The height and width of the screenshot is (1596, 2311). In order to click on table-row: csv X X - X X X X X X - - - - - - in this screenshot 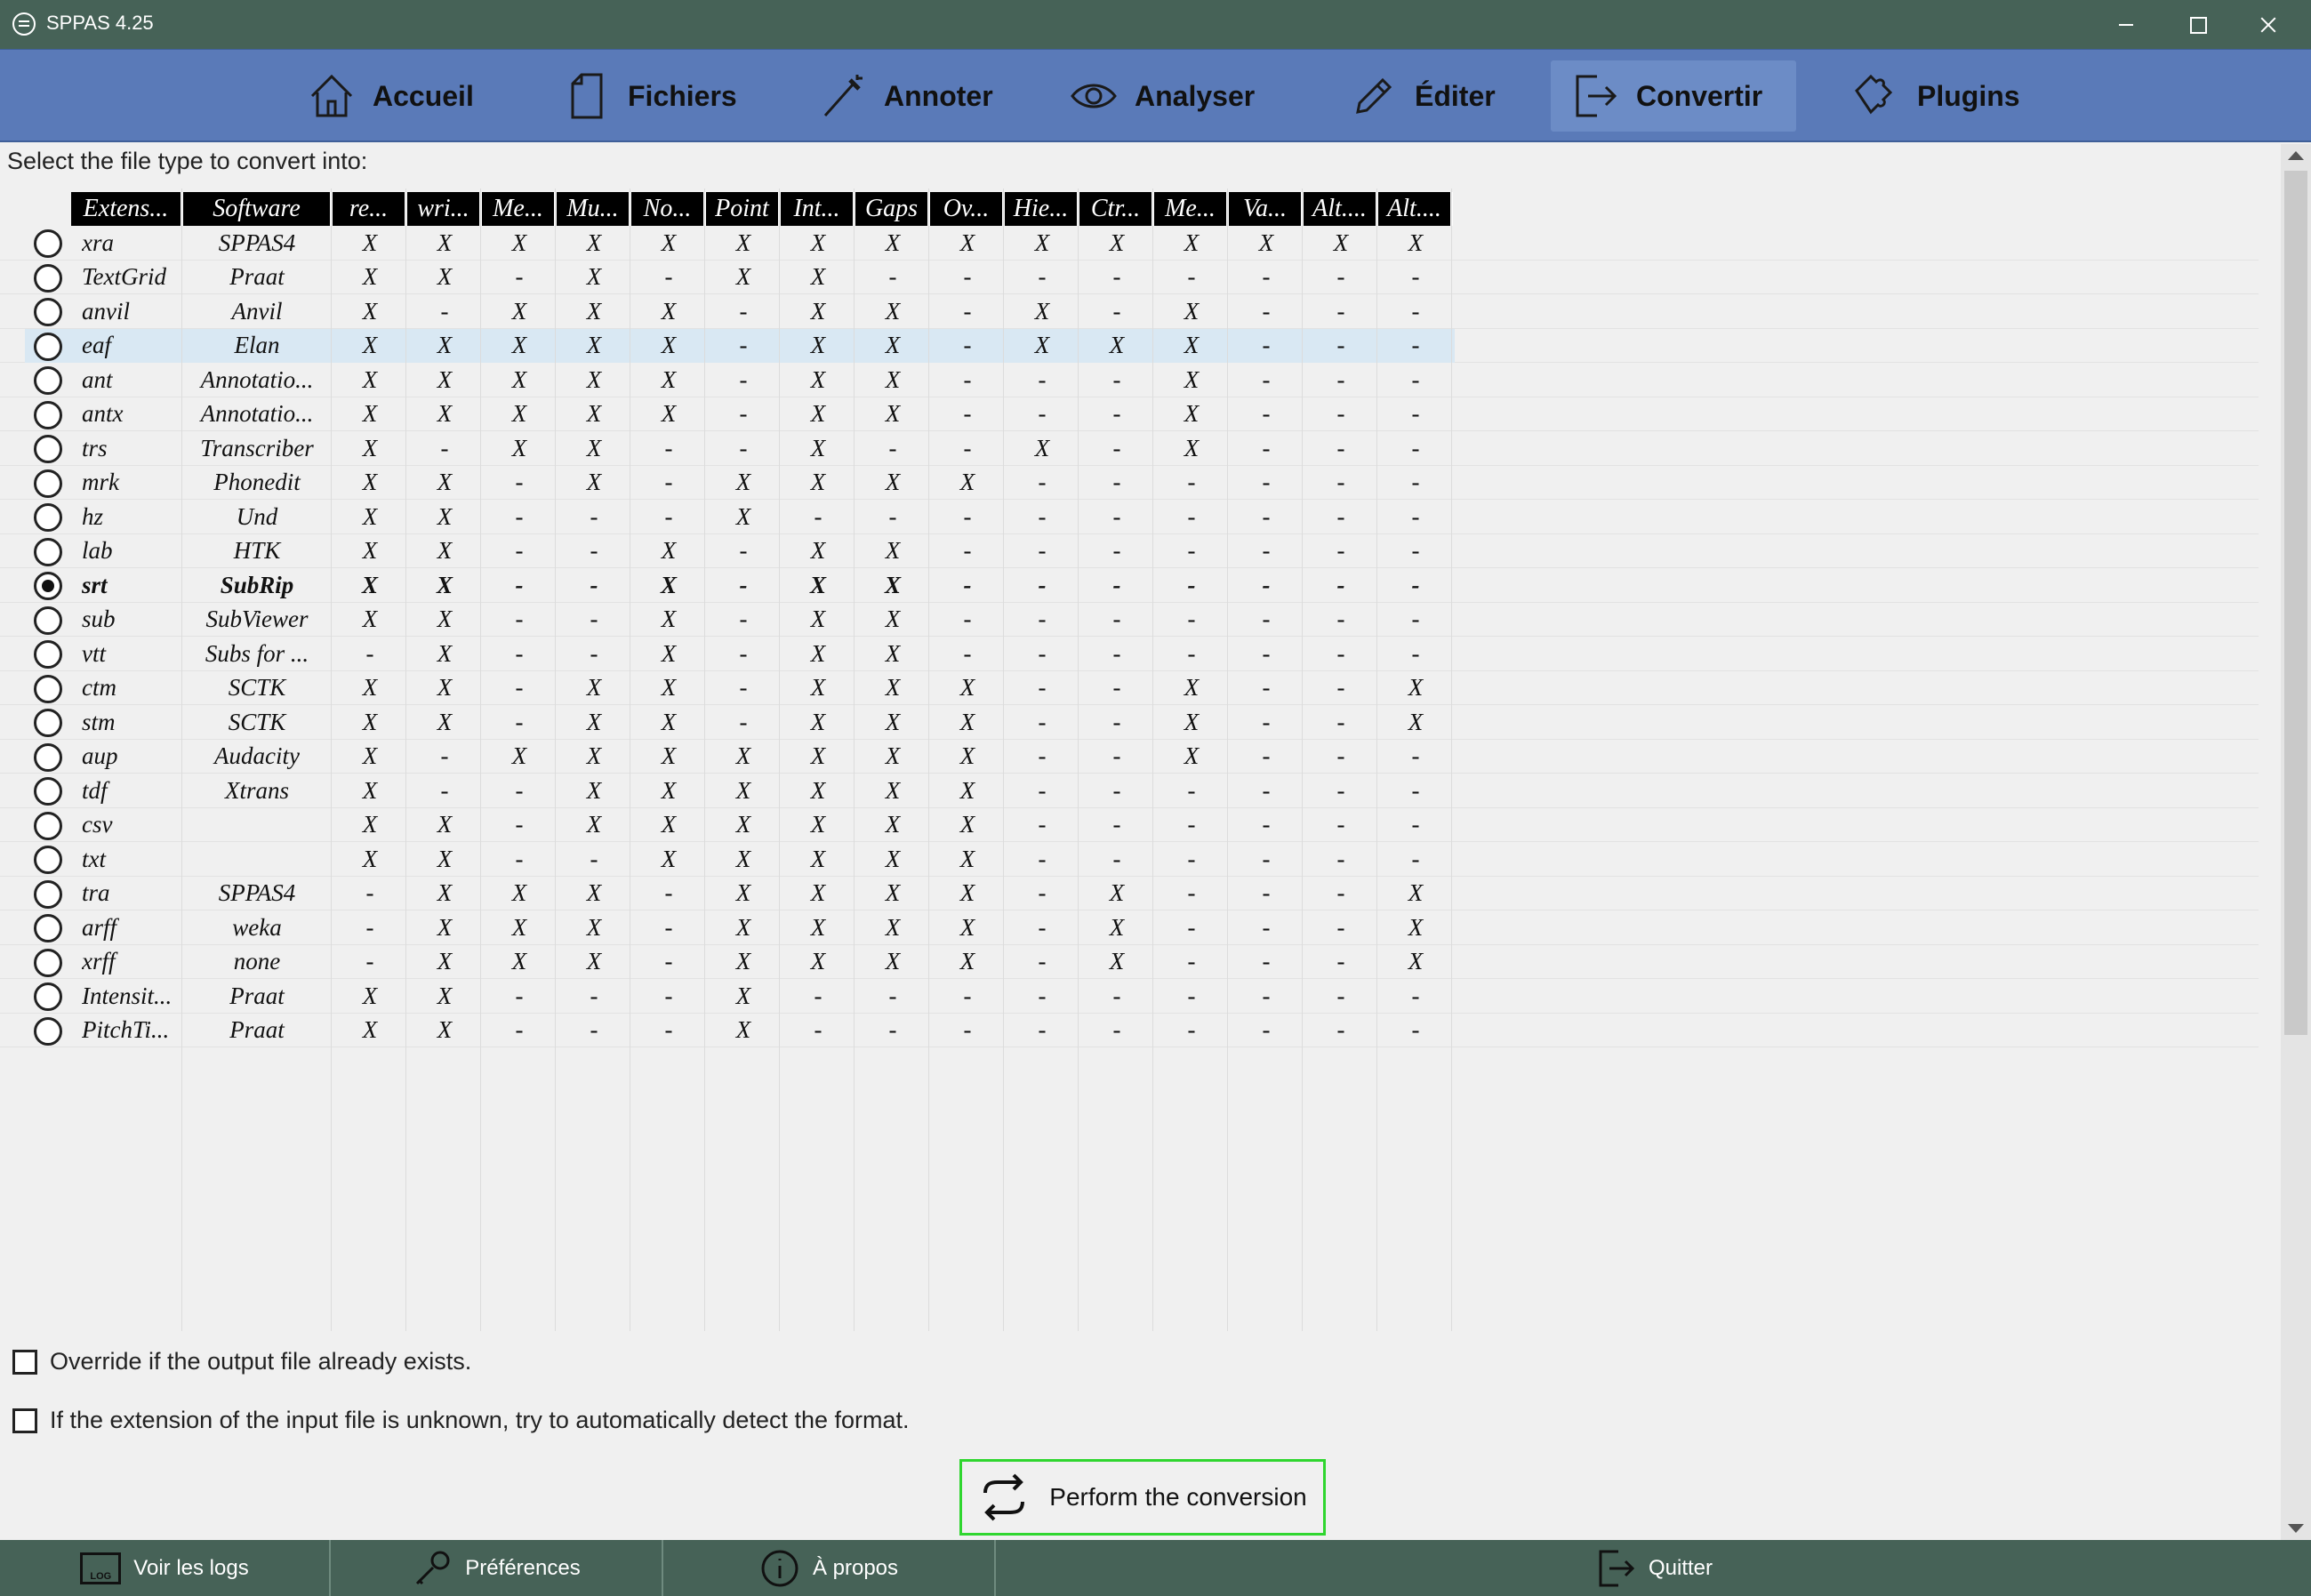, I will do `click(1129, 825)`.